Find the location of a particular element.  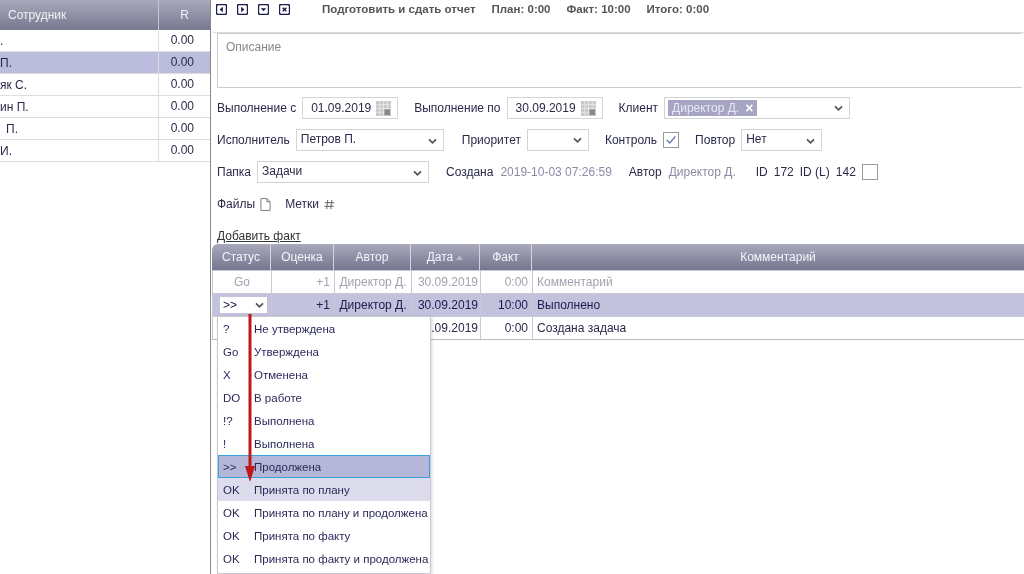

executor-select: Петров П. is located at coordinates (369, 140).